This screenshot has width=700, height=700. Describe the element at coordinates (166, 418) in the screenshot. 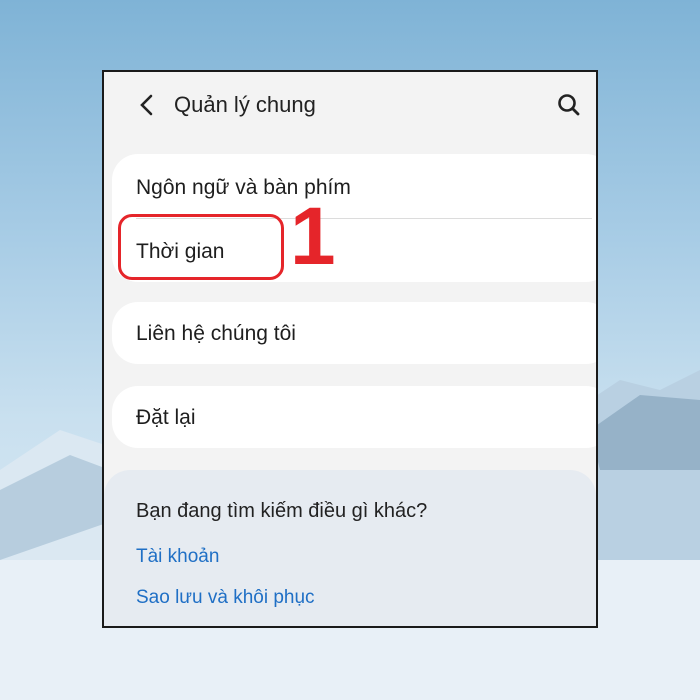

I see `menu-item-reset: Đặt lại` at that location.